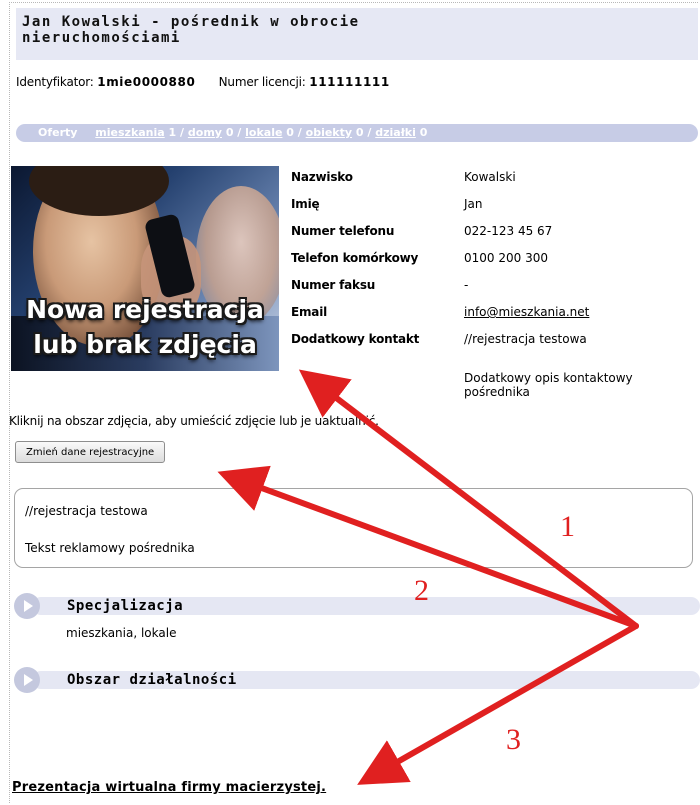 Image resolution: width=700 pixels, height=805 pixels. Describe the element at coordinates (567, 526) in the screenshot. I see `annotation-number-1: 1` at that location.